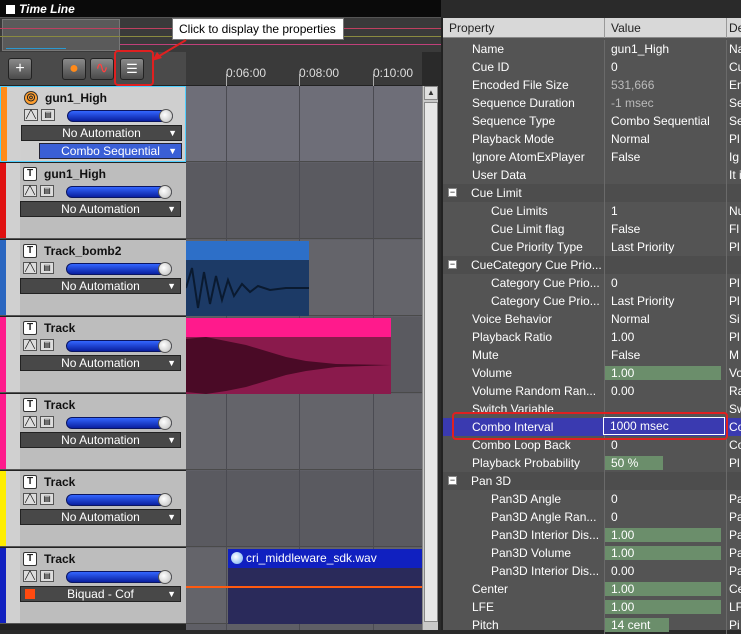 The width and height of the screenshot is (741, 634). Describe the element at coordinates (592, 625) in the screenshot. I see `property-row: Pitch 14 cent Pi` at that location.